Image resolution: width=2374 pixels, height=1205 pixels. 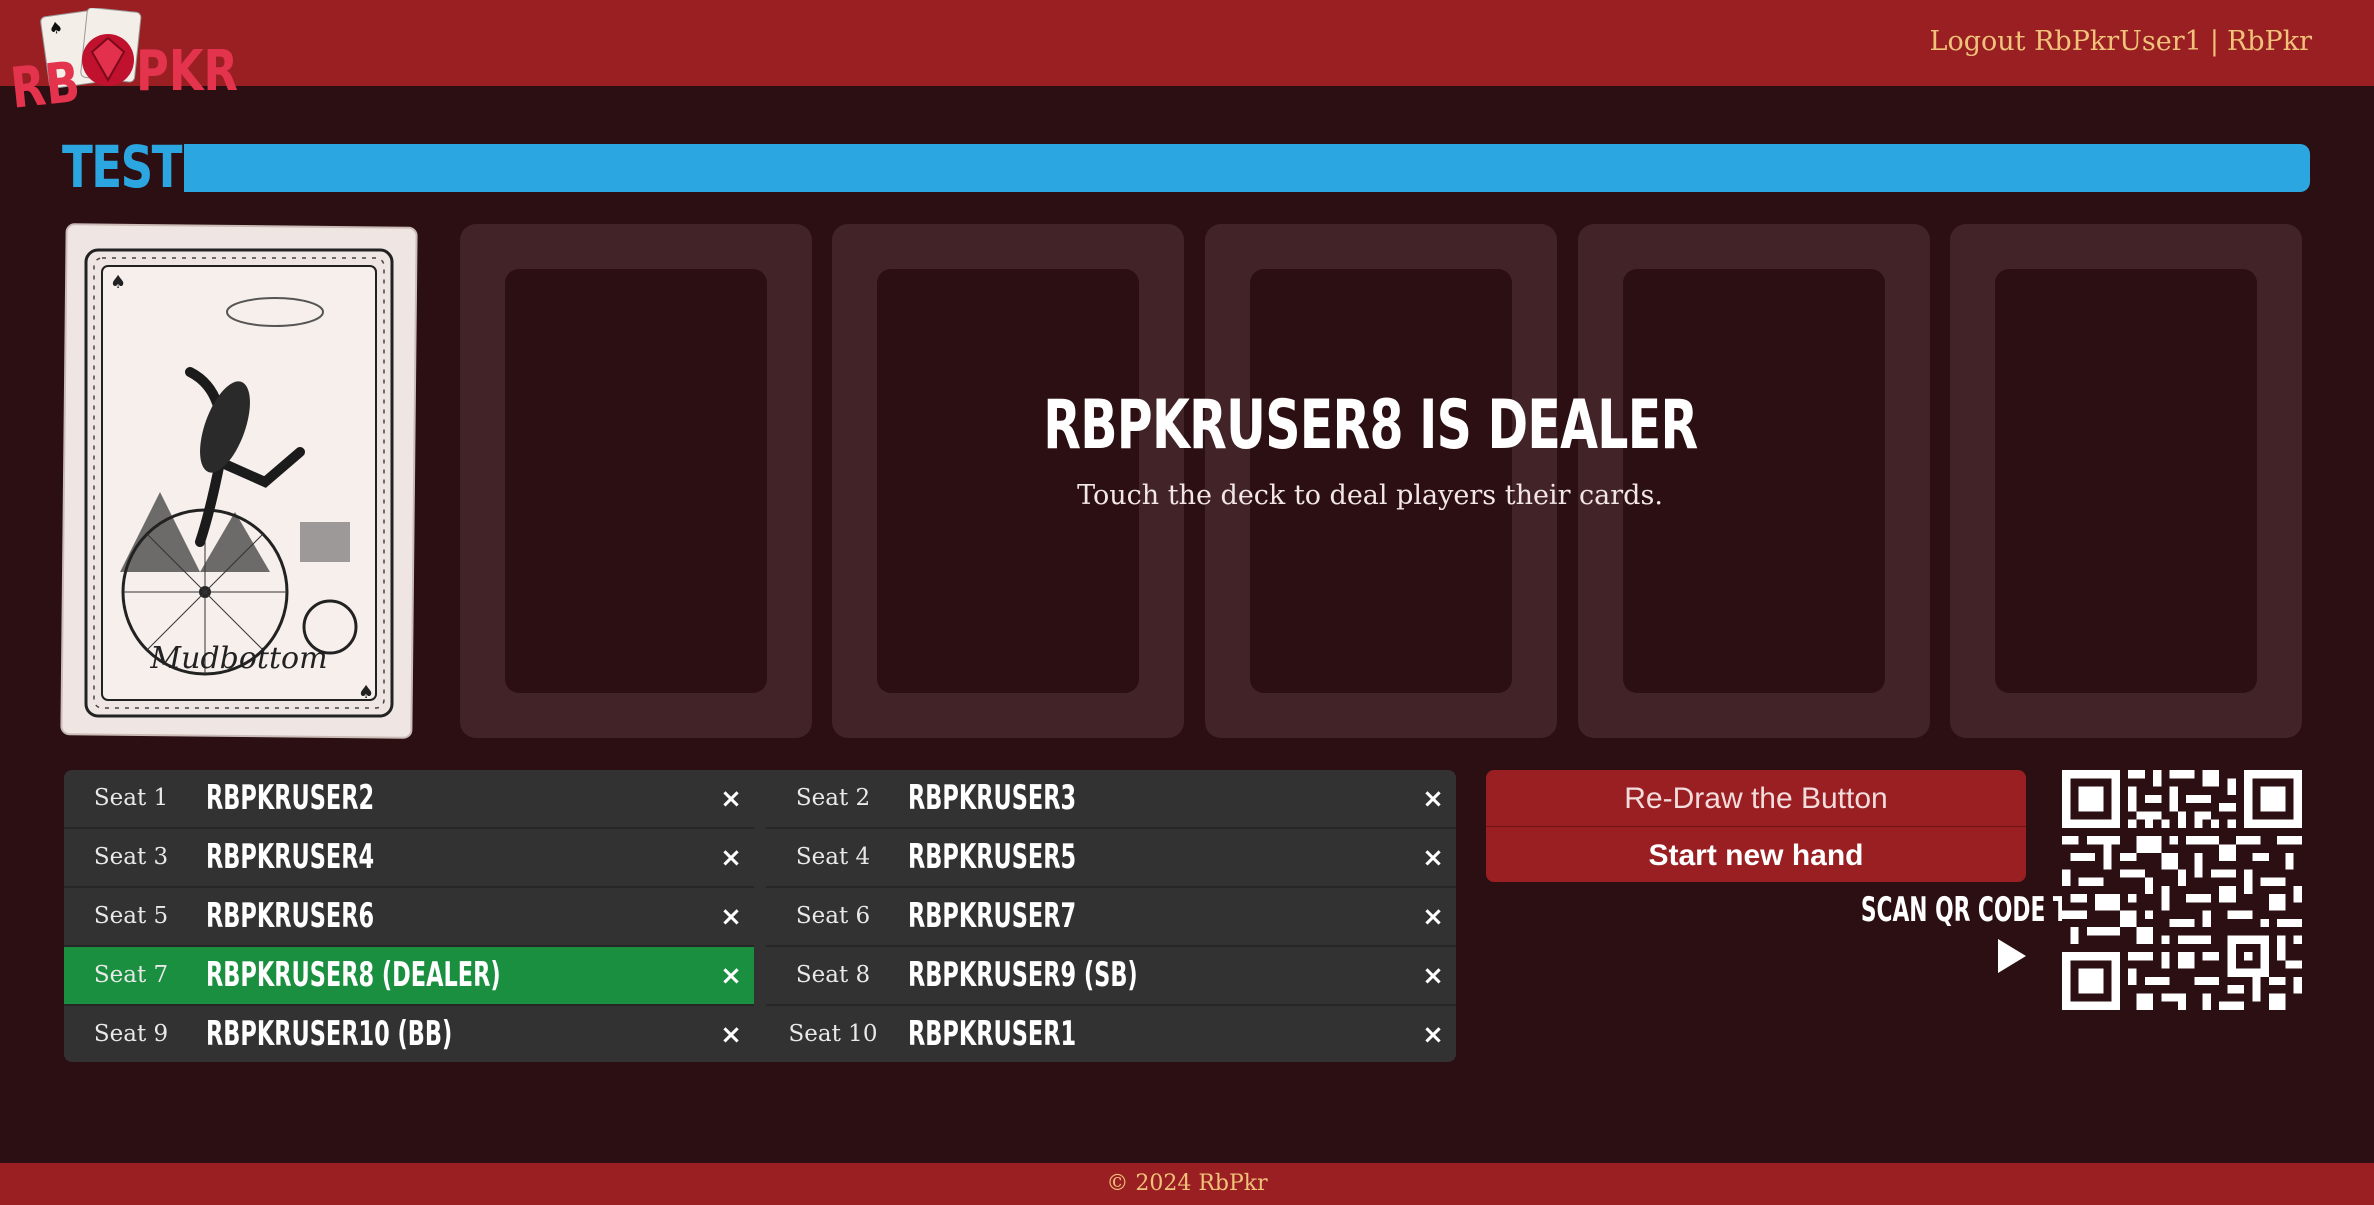 What do you see at coordinates (409, 798) in the screenshot?
I see `seat-row-1: Seat 1 RBPKRUSER2 ×` at bounding box center [409, 798].